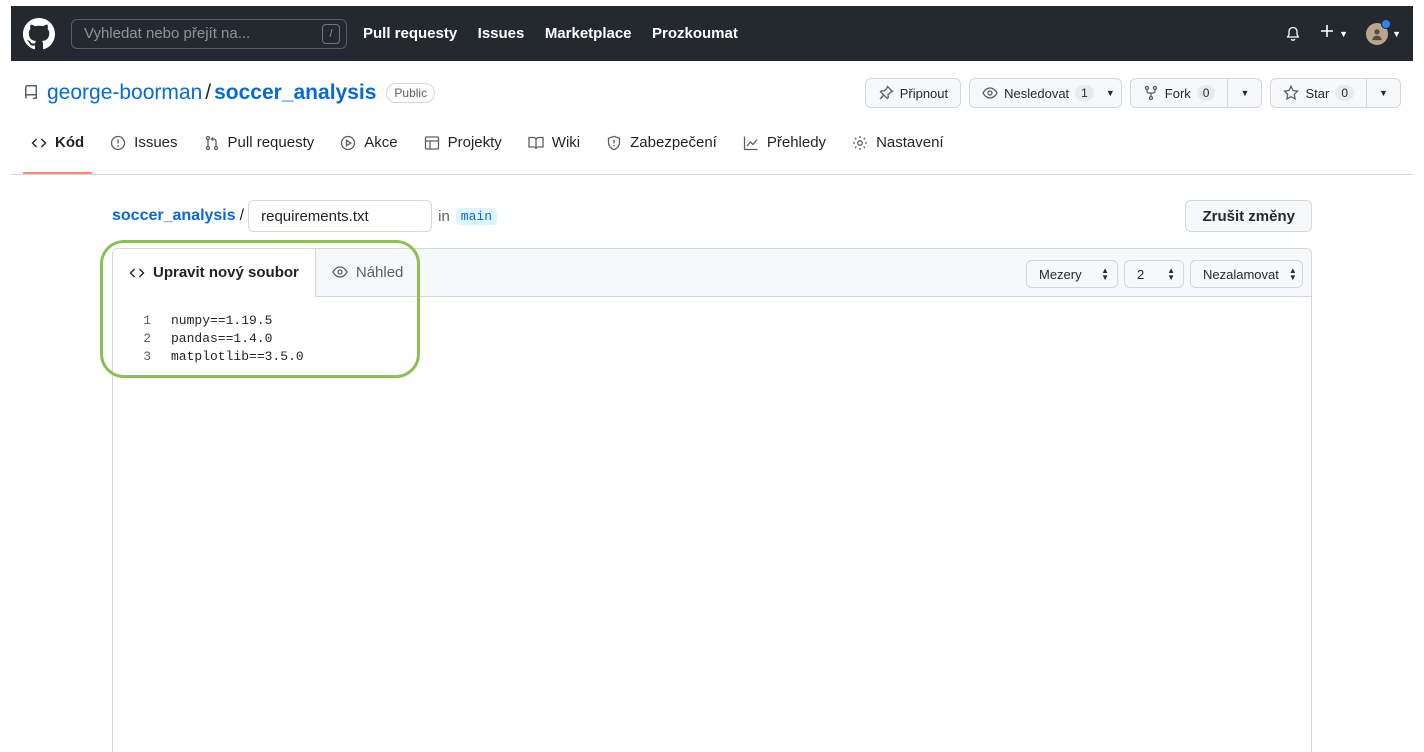 This screenshot has height=752, width=1424. I want to click on graph-icon, so click(751, 143).